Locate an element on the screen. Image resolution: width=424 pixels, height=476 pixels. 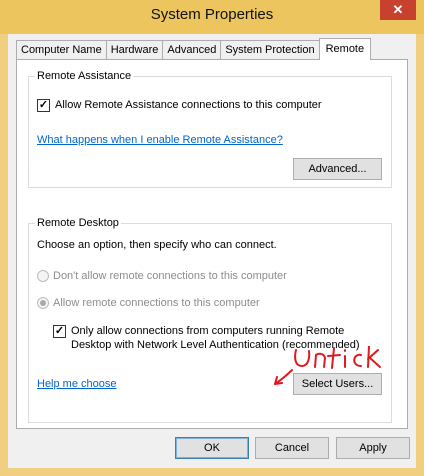
tab-system-protection: System Protection is located at coordinates (270, 50).